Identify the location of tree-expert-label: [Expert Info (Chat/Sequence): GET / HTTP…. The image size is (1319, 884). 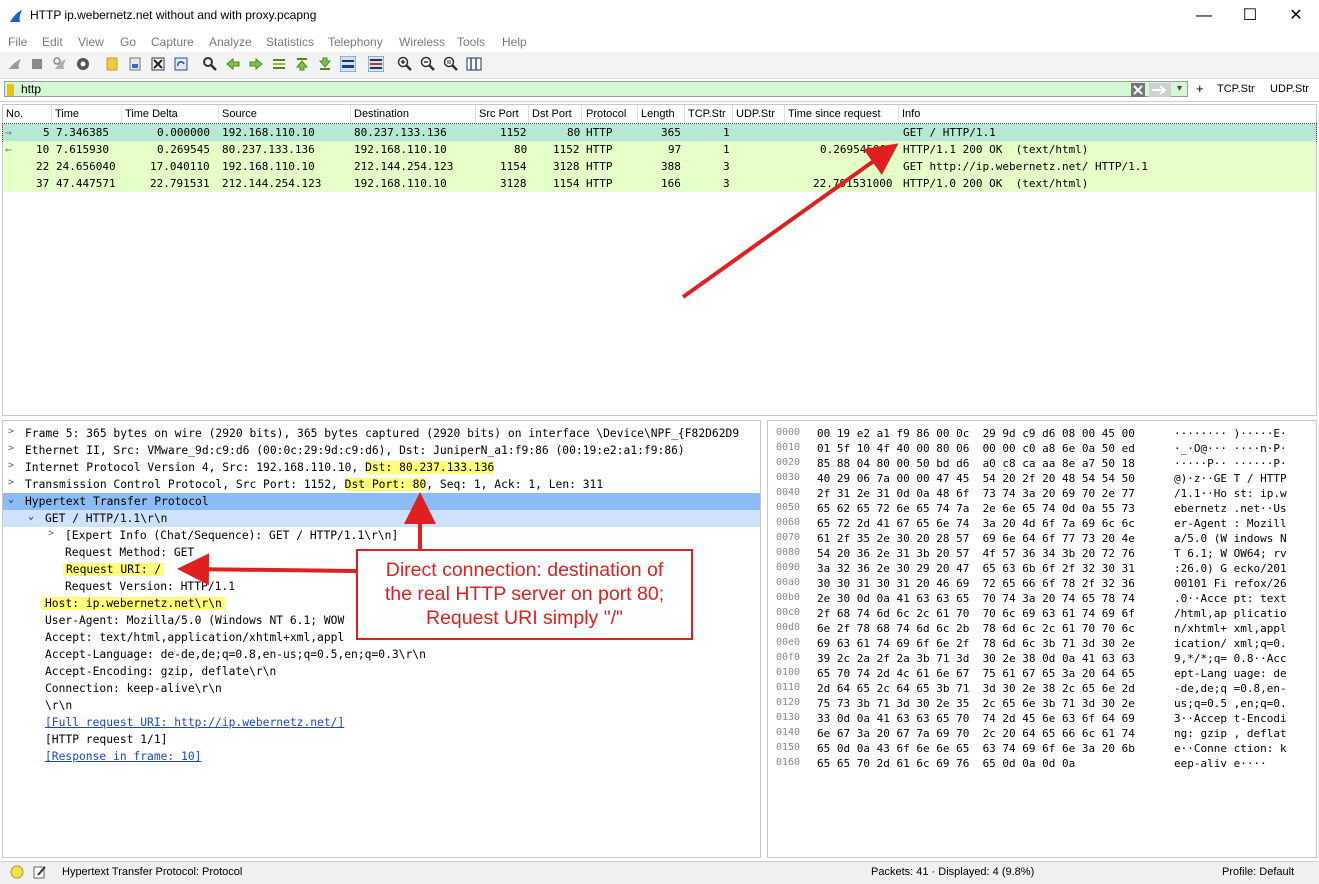
(232, 535).